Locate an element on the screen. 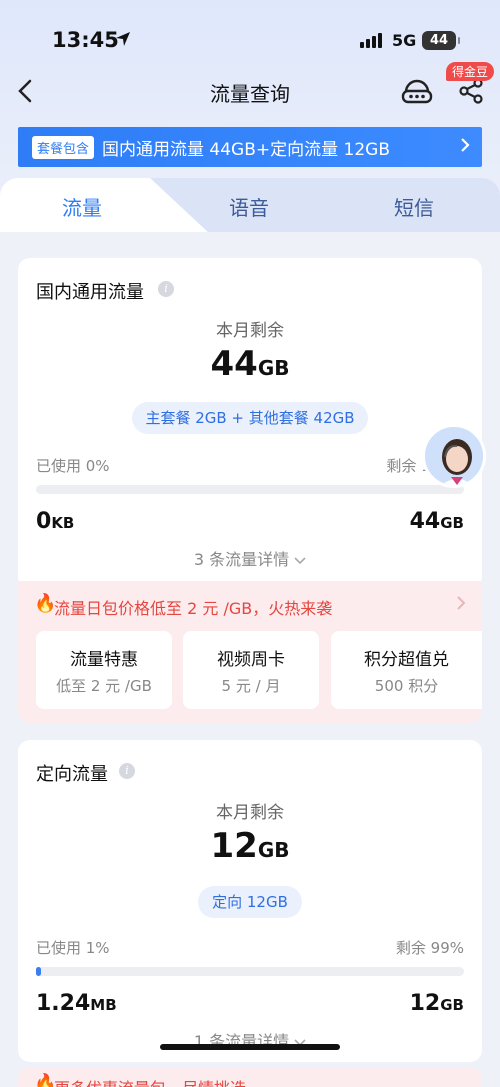 Image resolution: width=500 pixels, height=1087 pixels. total-amount: 12GB is located at coordinates (436, 1003).